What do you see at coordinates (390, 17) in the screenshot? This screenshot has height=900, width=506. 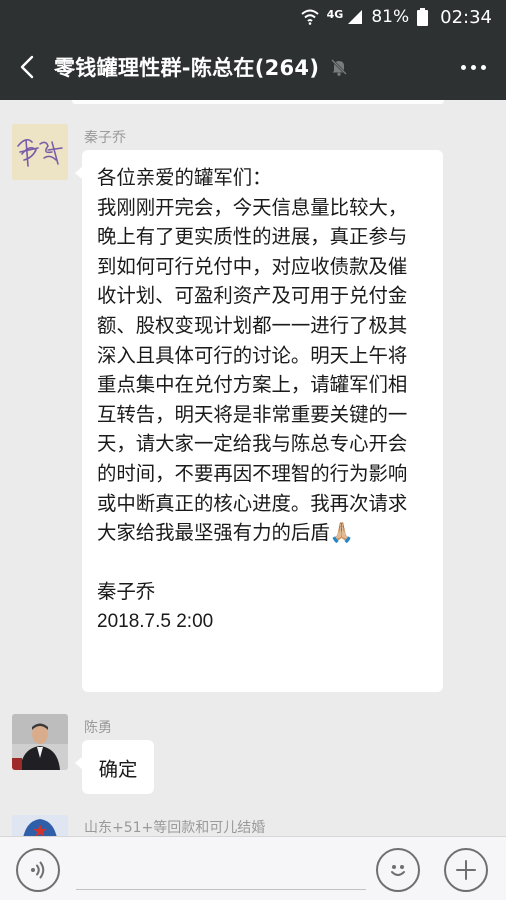 I see `battery-percent: 81%` at bounding box center [390, 17].